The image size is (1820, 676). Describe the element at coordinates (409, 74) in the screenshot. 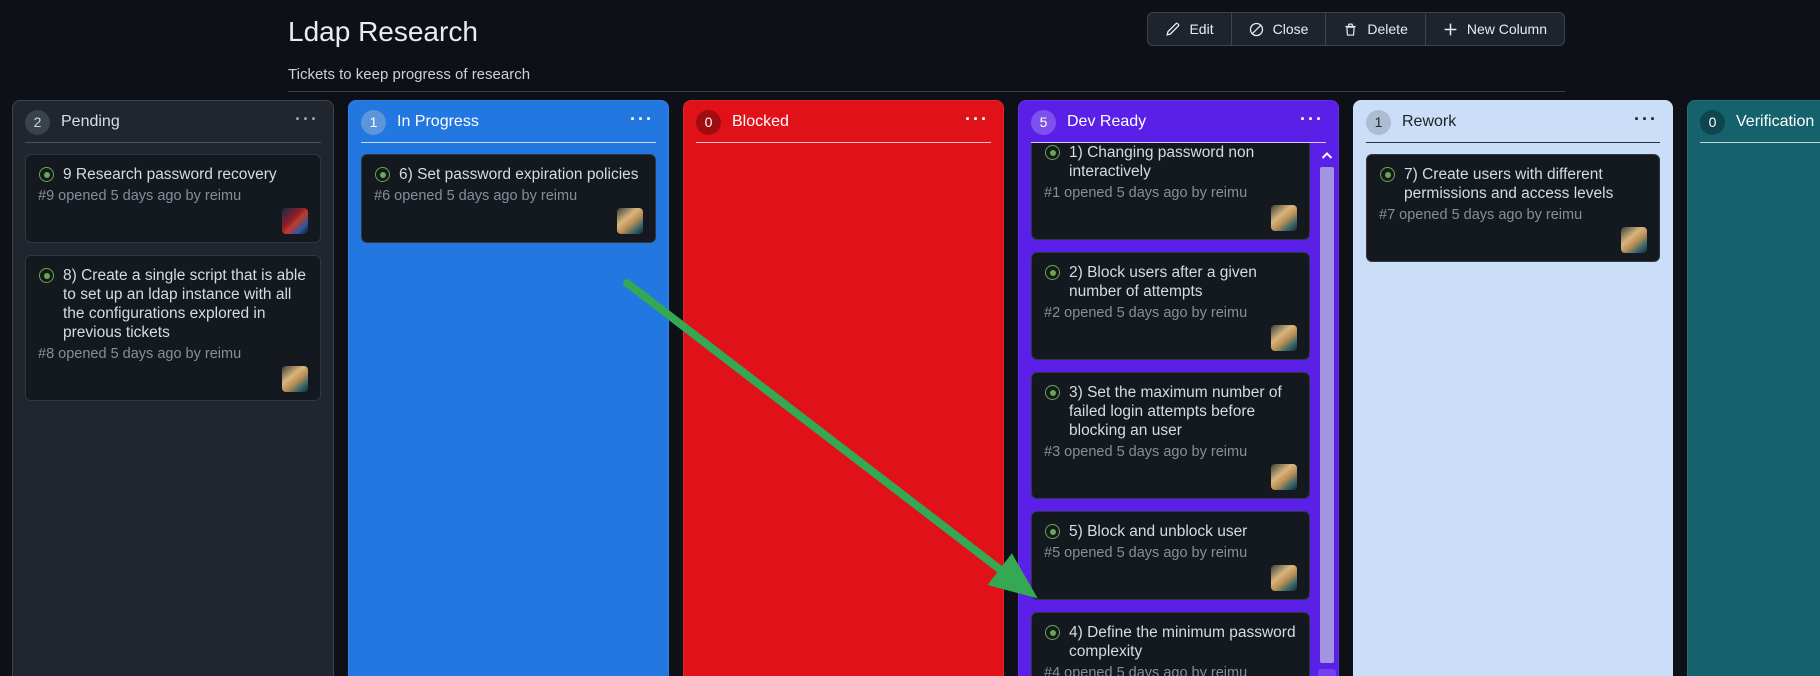

I see `page-subtitle: Tickets to keep progress of research` at that location.